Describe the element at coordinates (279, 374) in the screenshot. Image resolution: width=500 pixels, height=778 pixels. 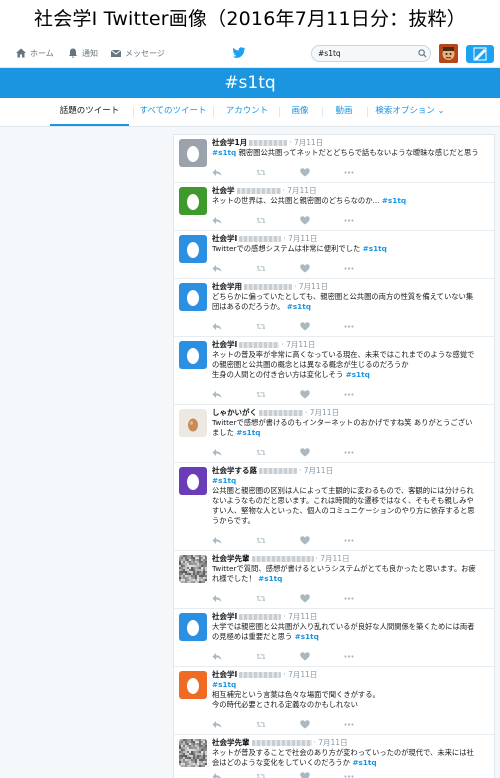
I see `tweet-text-segment: 生身の人間との付き合い方は変化しそう` at that location.